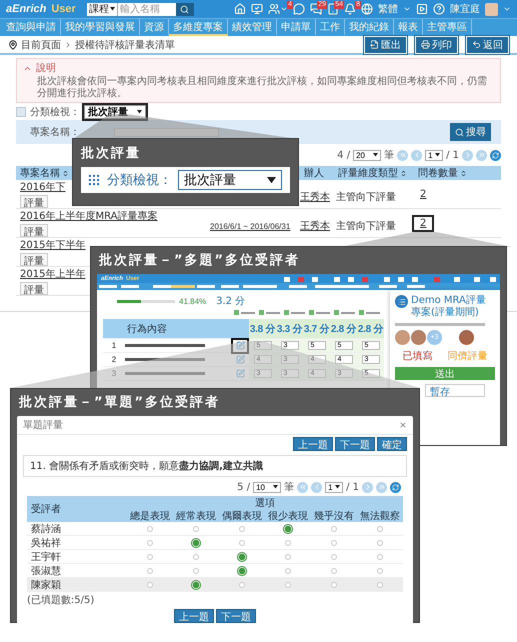 Image resolution: width=517 pixels, height=642 pixels. What do you see at coordinates (185, 9) in the screenshot?
I see `search-button` at bounding box center [185, 9].